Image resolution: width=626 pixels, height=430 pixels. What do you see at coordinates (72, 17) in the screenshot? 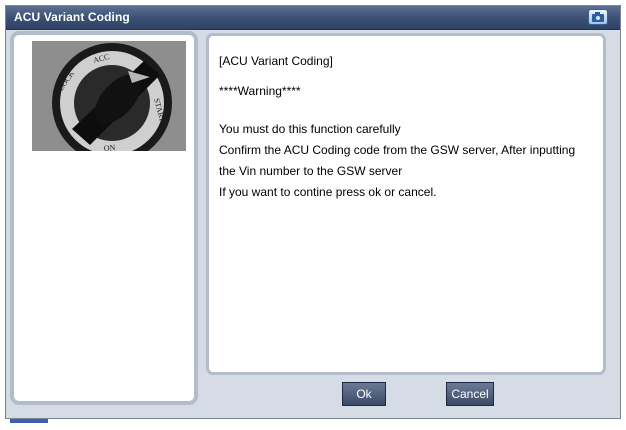
I see `window-title: ACU Variant Coding` at bounding box center [72, 17].